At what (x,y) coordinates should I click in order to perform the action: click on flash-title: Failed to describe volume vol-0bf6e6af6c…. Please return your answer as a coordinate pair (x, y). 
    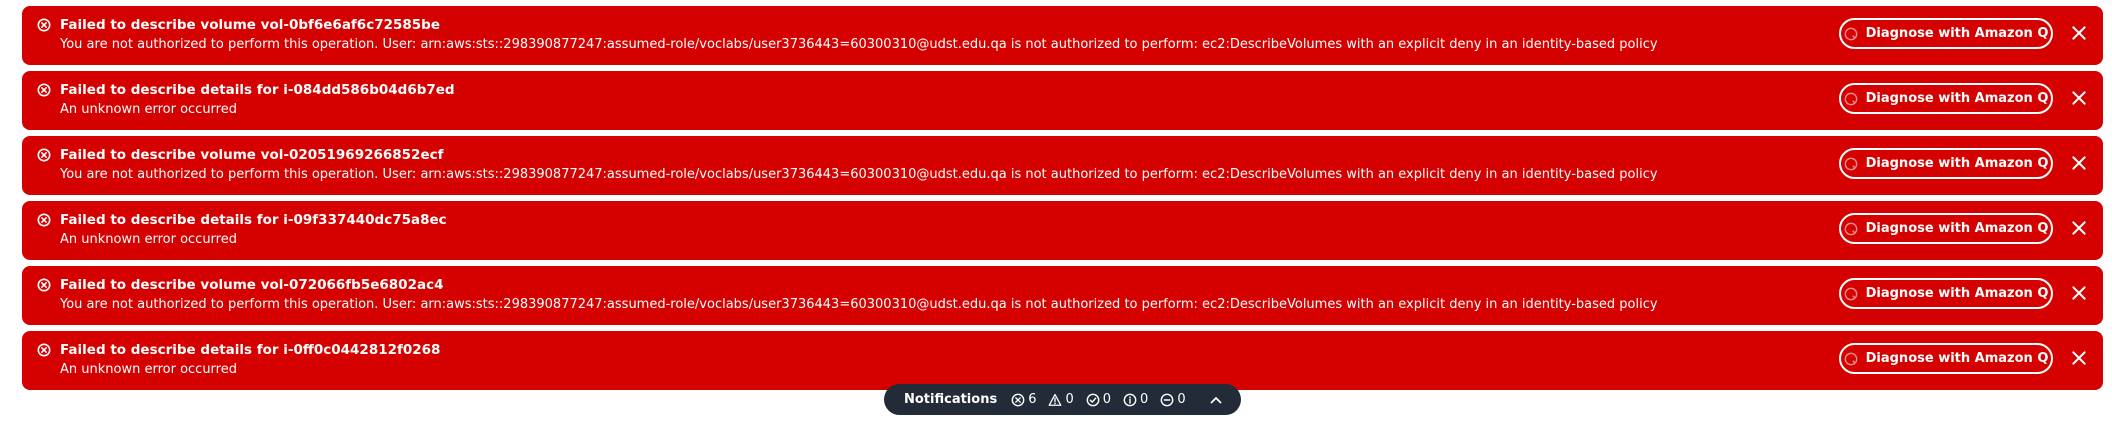
    Looking at the image, I should click on (250, 25).